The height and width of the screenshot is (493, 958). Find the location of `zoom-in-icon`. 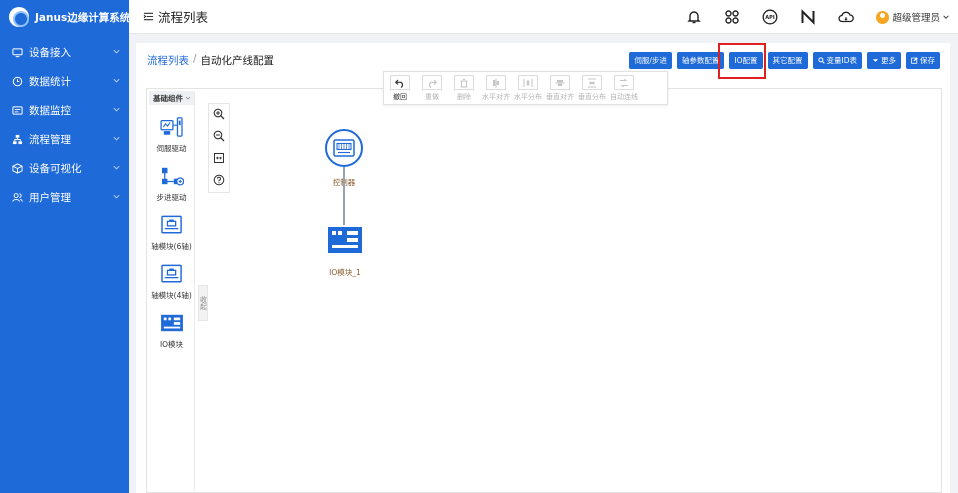

zoom-in-icon is located at coordinates (219, 114).